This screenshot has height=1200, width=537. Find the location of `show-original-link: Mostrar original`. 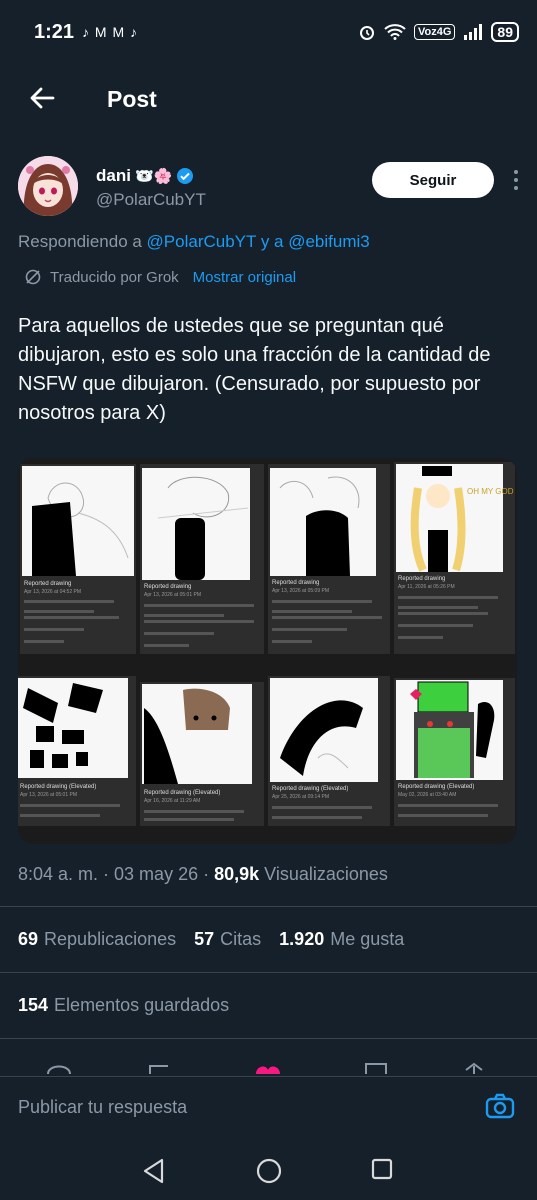

show-original-link: Mostrar original is located at coordinates (244, 277).